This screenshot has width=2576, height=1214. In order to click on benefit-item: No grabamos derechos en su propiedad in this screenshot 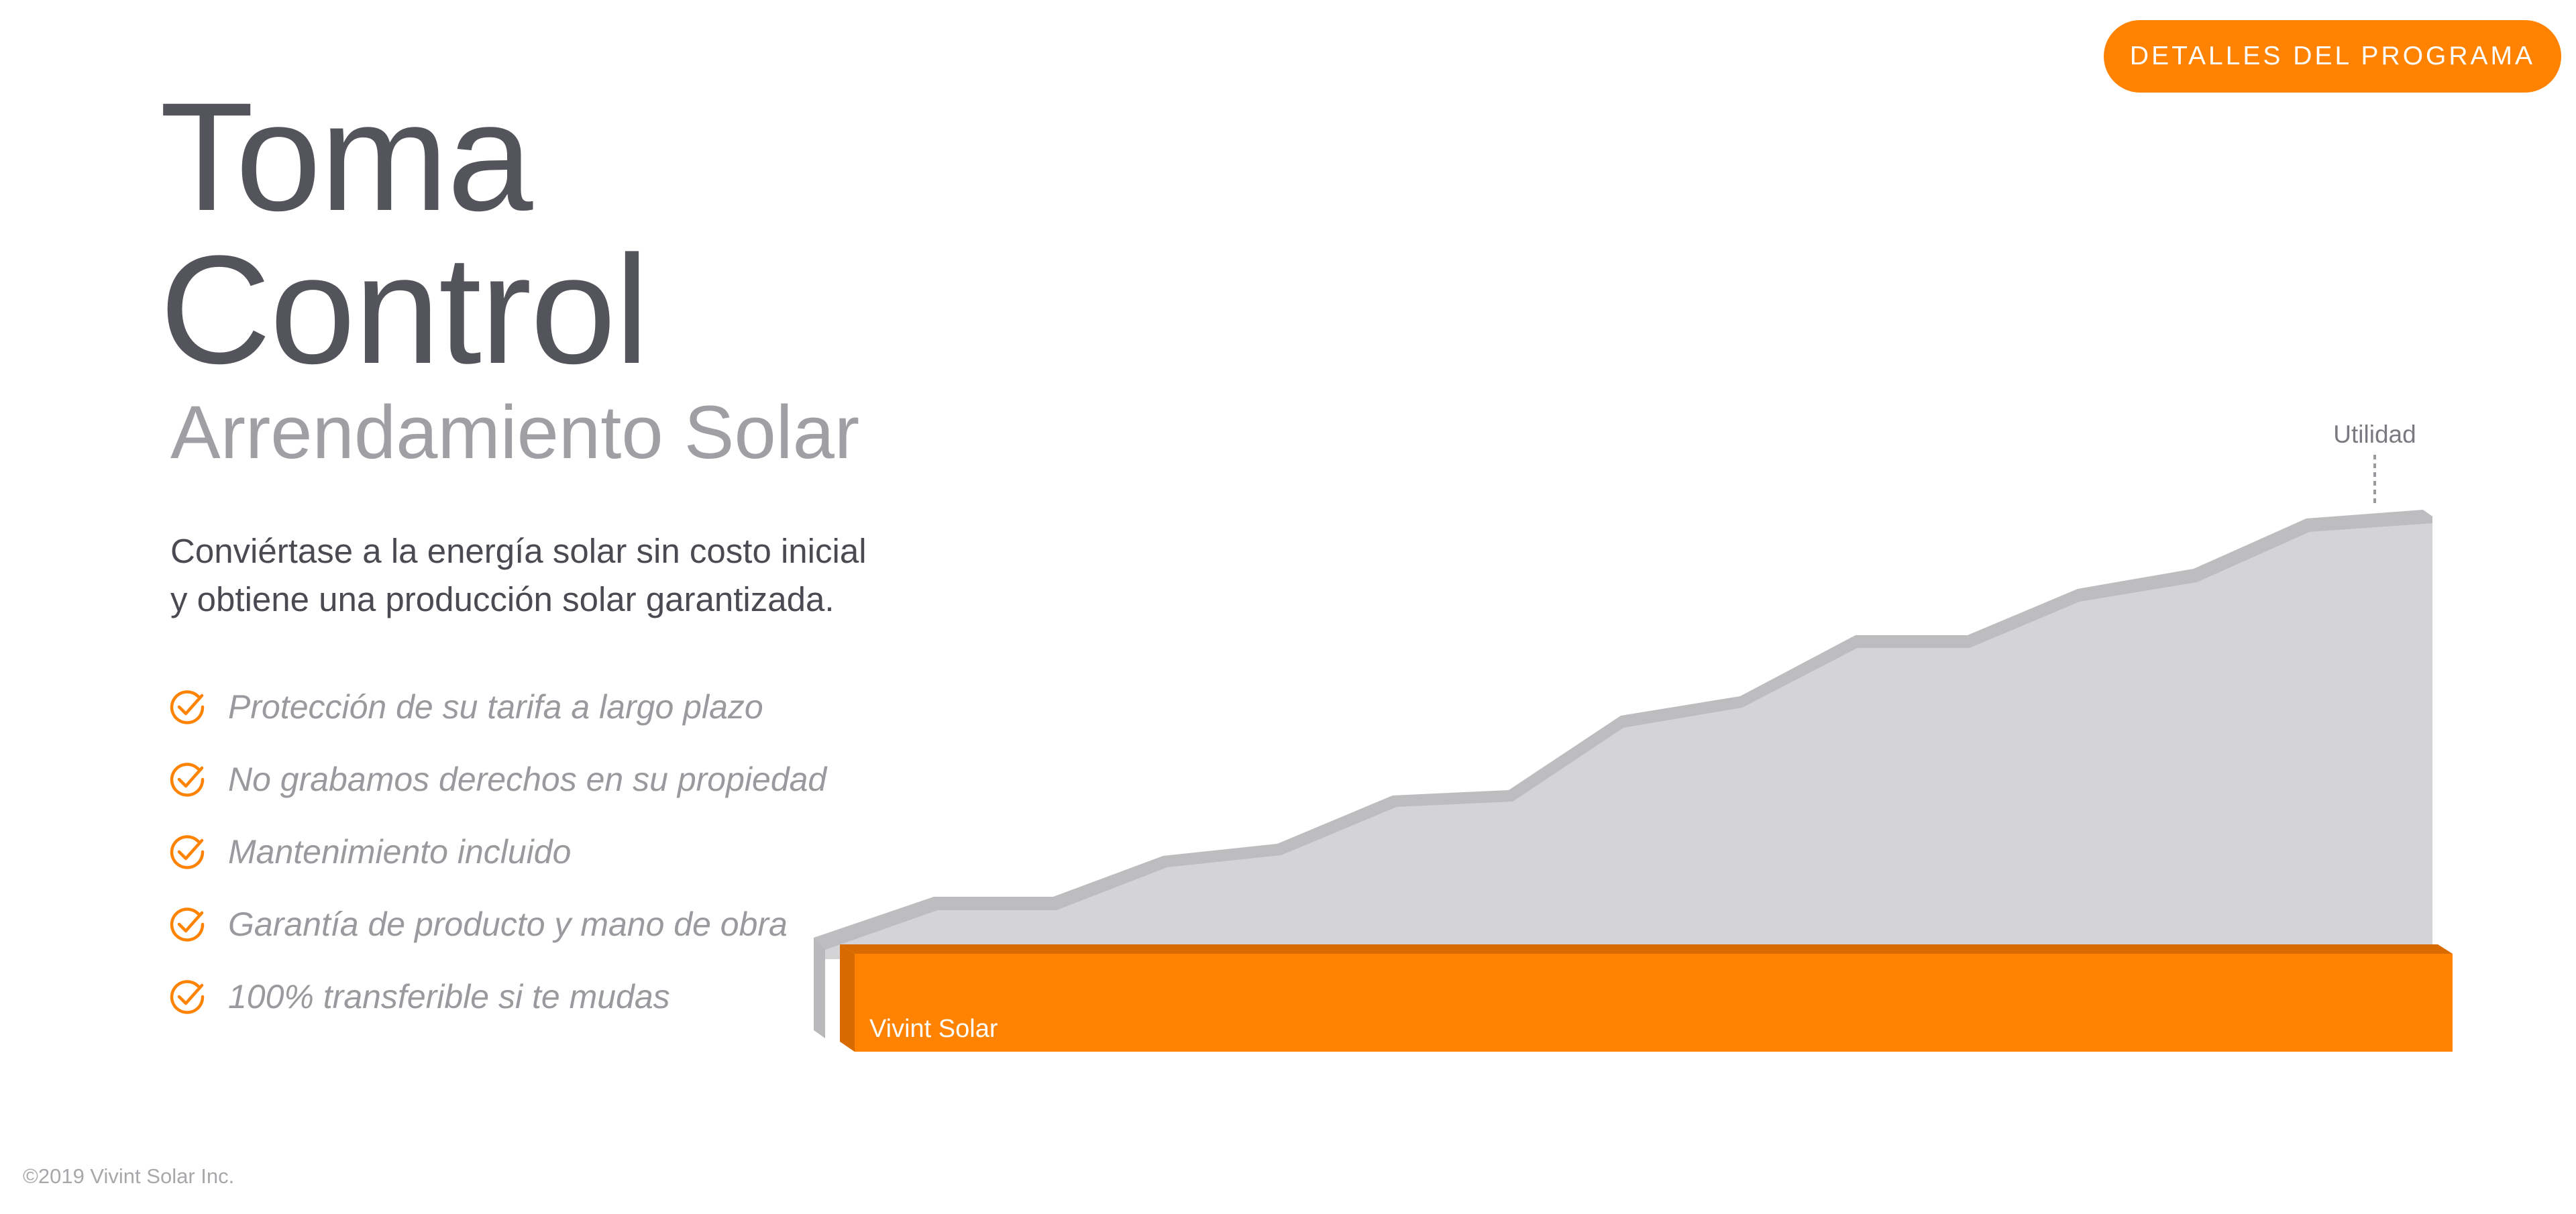, I will do `click(497, 779)`.